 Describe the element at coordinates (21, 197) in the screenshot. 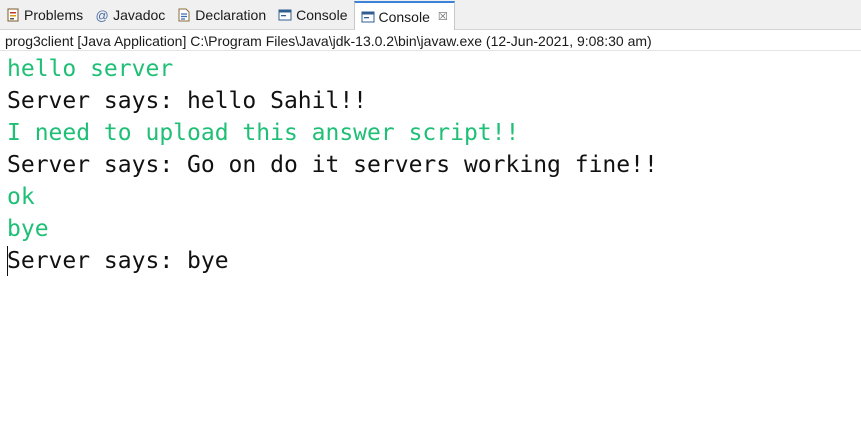

I see `console-line: ok` at that location.